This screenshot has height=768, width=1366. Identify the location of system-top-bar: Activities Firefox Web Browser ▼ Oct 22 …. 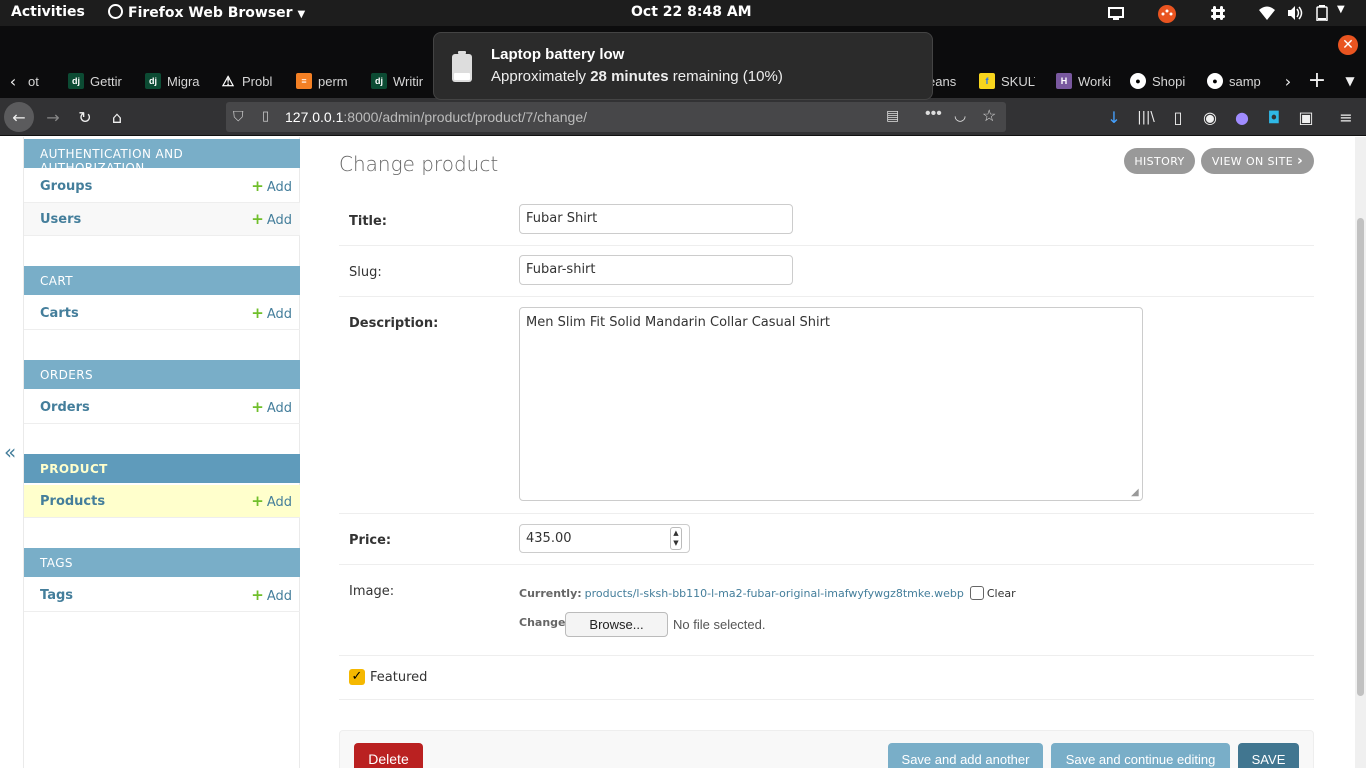
(683, 13).